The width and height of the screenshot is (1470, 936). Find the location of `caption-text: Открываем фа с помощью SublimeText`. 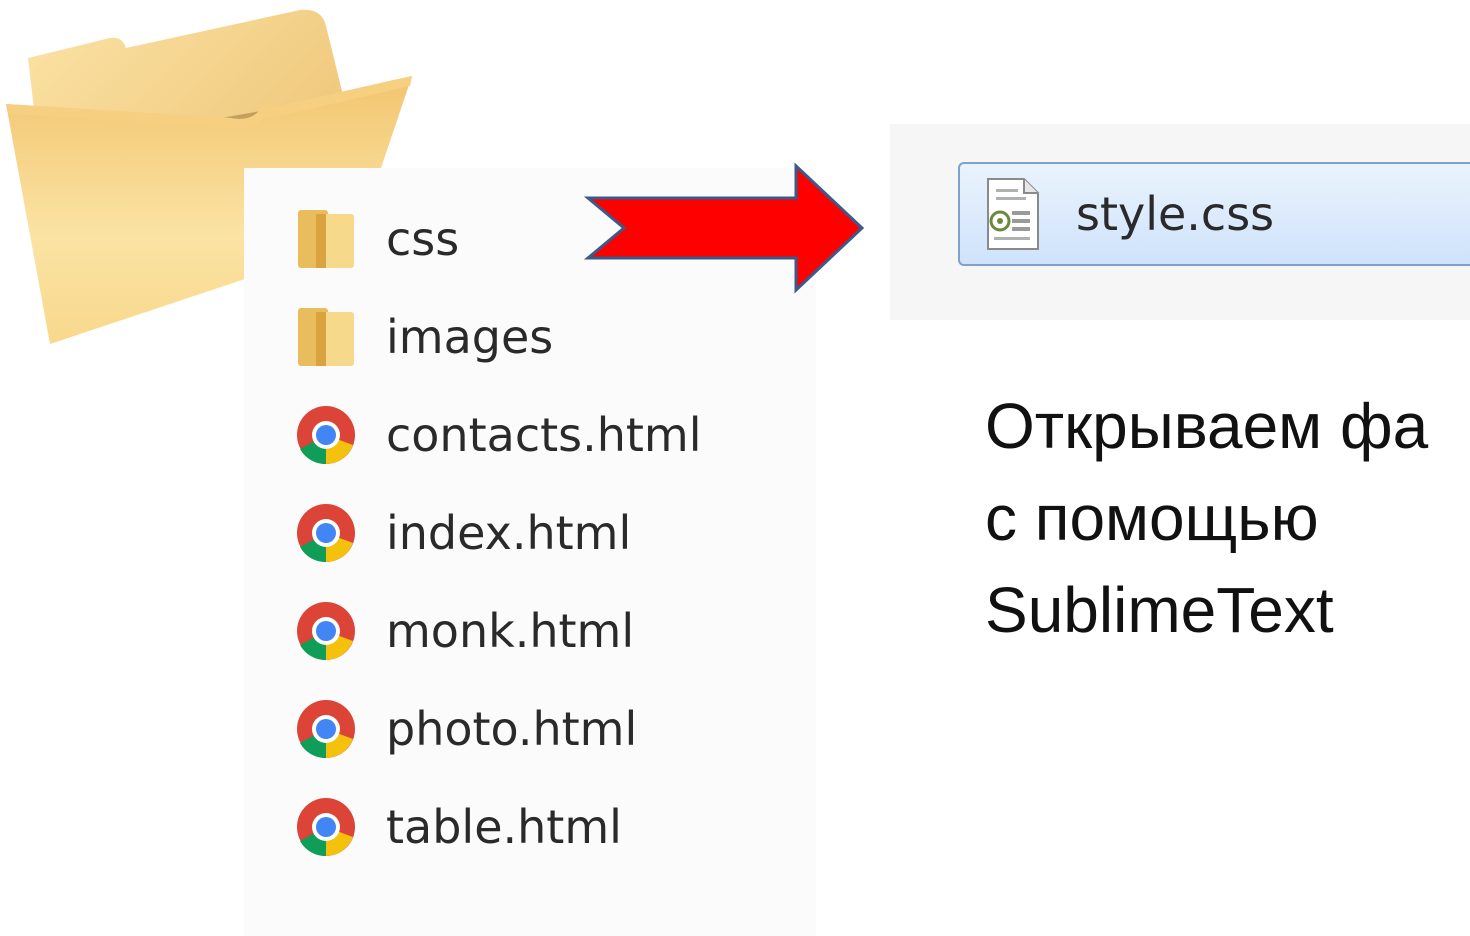

caption-text: Открываем фа с помощью SublimeText is located at coordinates (1227, 518).